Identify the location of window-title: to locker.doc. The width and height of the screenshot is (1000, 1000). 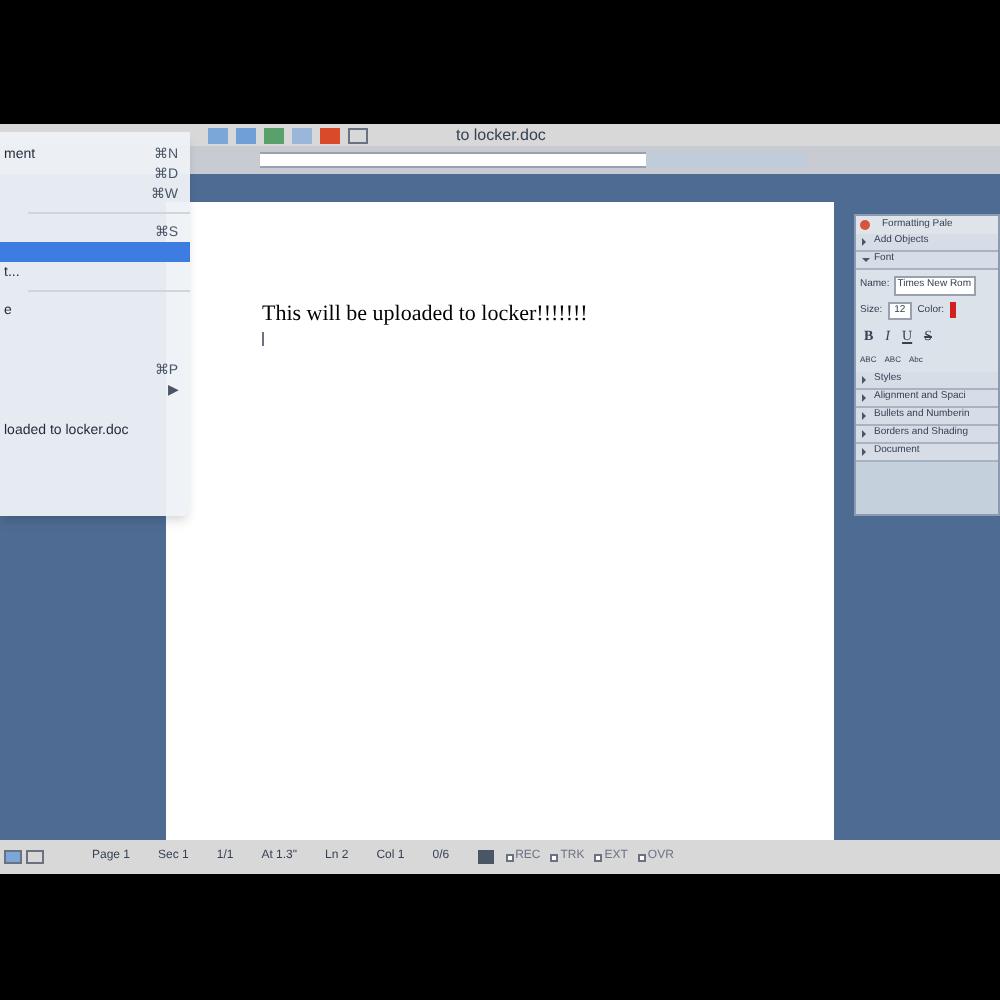
(501, 135).